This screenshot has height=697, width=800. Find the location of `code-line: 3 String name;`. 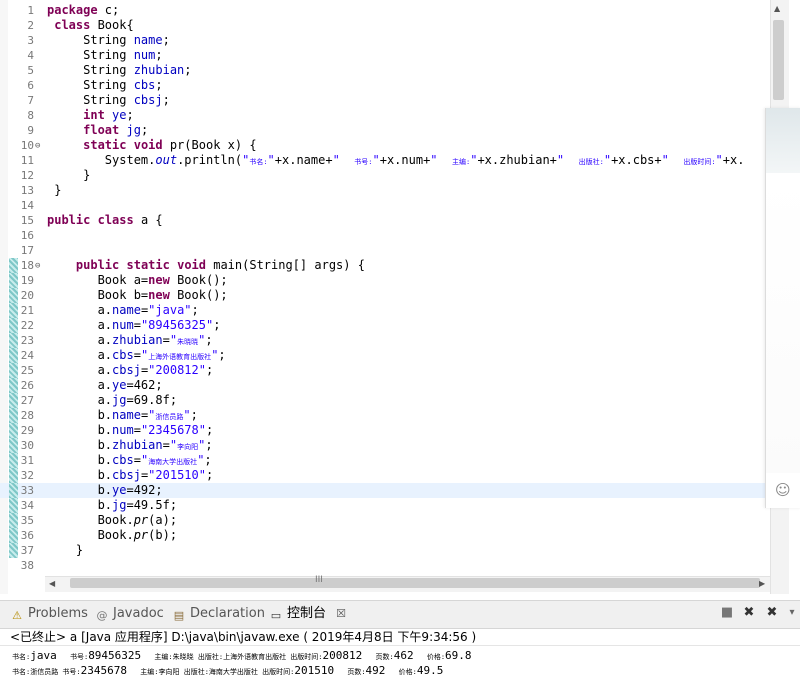

code-line: 3 String name; is located at coordinates (385, 40).